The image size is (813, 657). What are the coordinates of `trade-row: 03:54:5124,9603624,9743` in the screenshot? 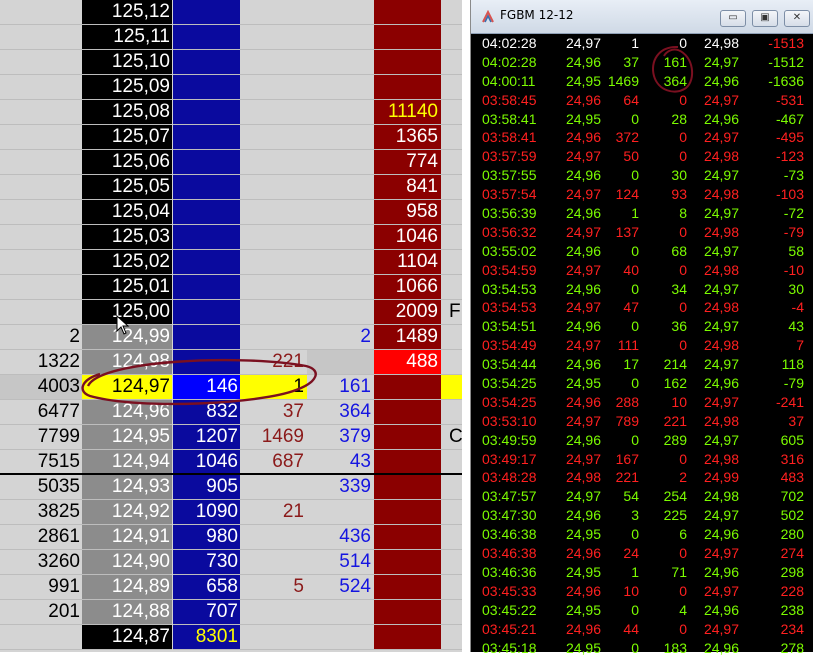 It's located at (642, 326).